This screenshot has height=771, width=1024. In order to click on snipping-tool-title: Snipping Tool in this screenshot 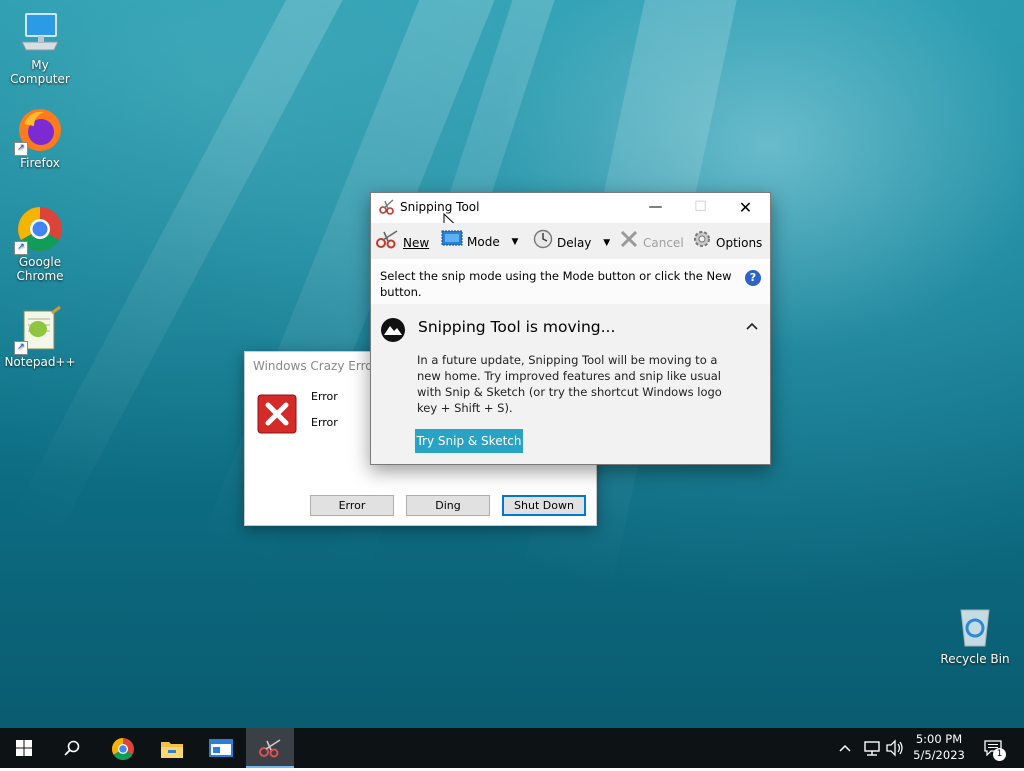, I will do `click(440, 207)`.